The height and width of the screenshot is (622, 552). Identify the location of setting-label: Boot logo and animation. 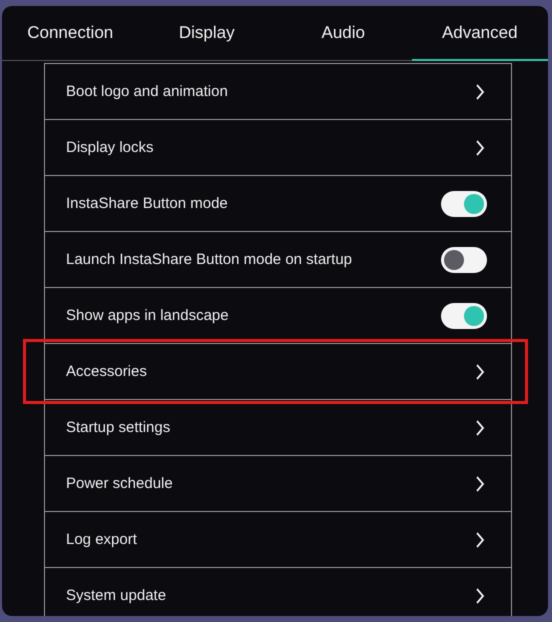
(147, 91).